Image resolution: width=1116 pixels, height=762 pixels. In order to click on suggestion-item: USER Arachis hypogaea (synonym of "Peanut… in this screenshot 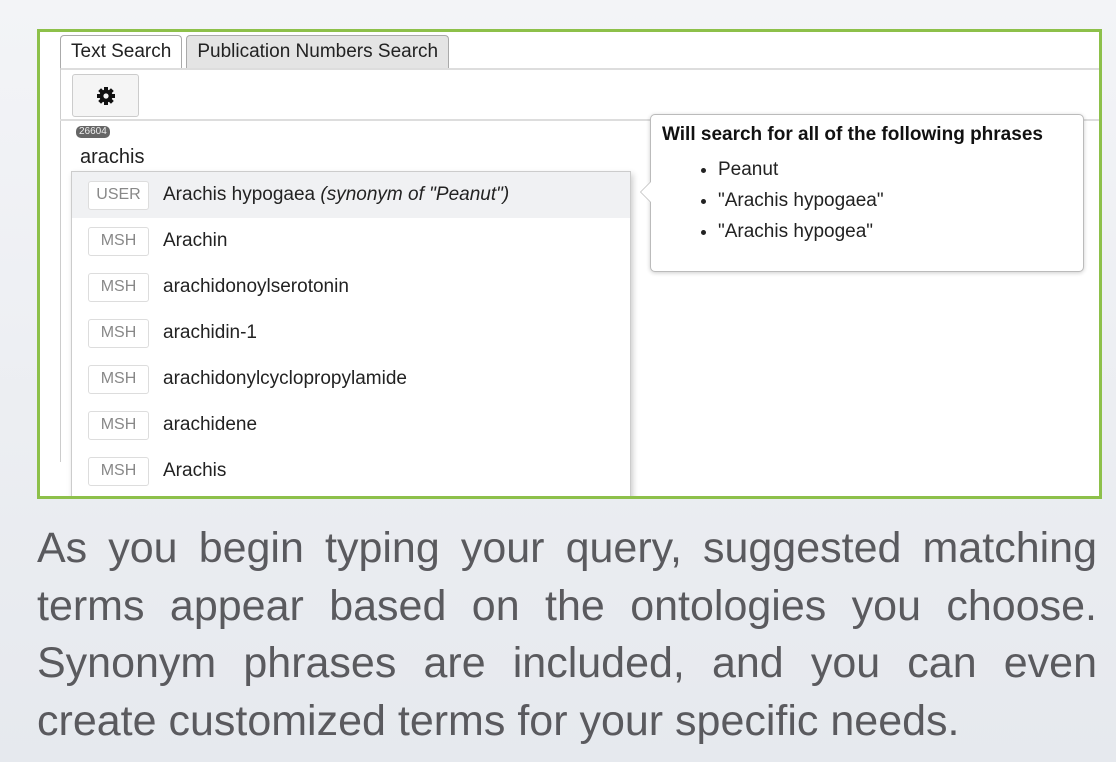, I will do `click(351, 195)`.